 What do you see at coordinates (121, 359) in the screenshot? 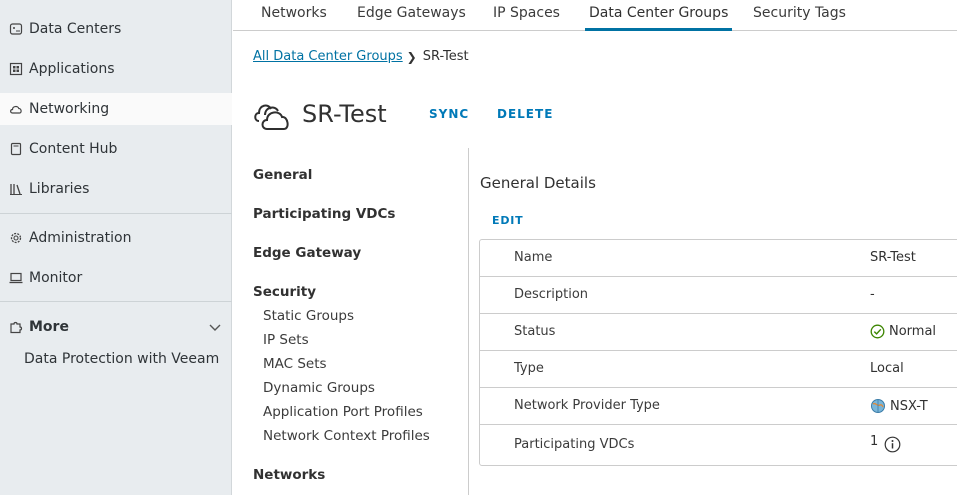
I see `sidebar-item-data-protection: Data Protection with Veeam` at bounding box center [121, 359].